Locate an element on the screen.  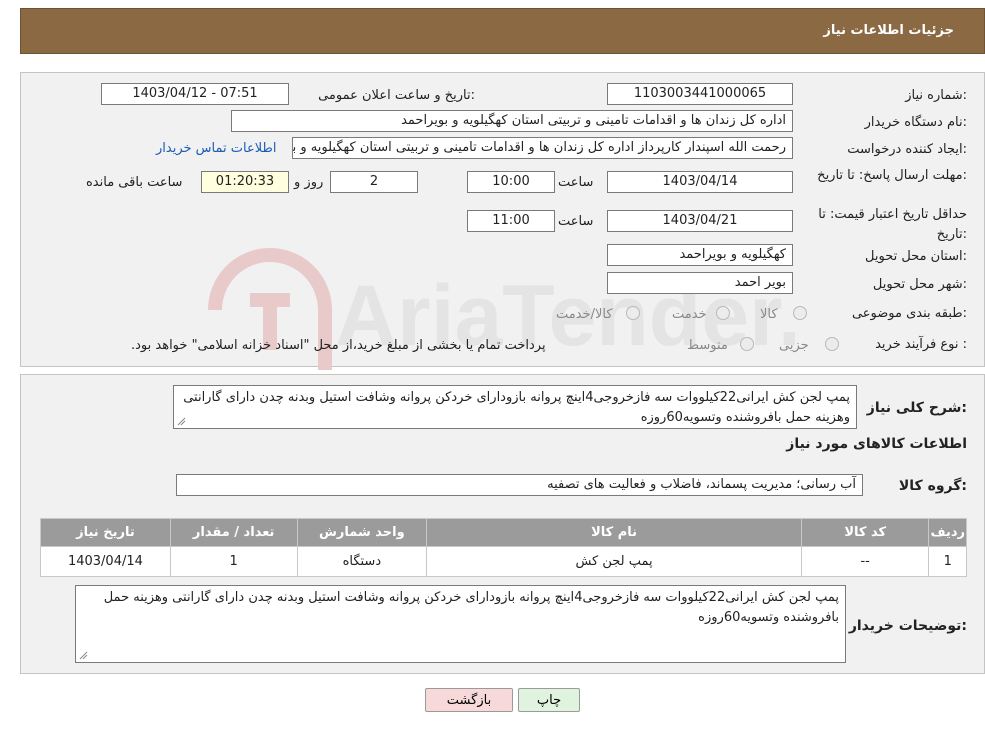
days-field: 2 is located at coordinates (374, 182).